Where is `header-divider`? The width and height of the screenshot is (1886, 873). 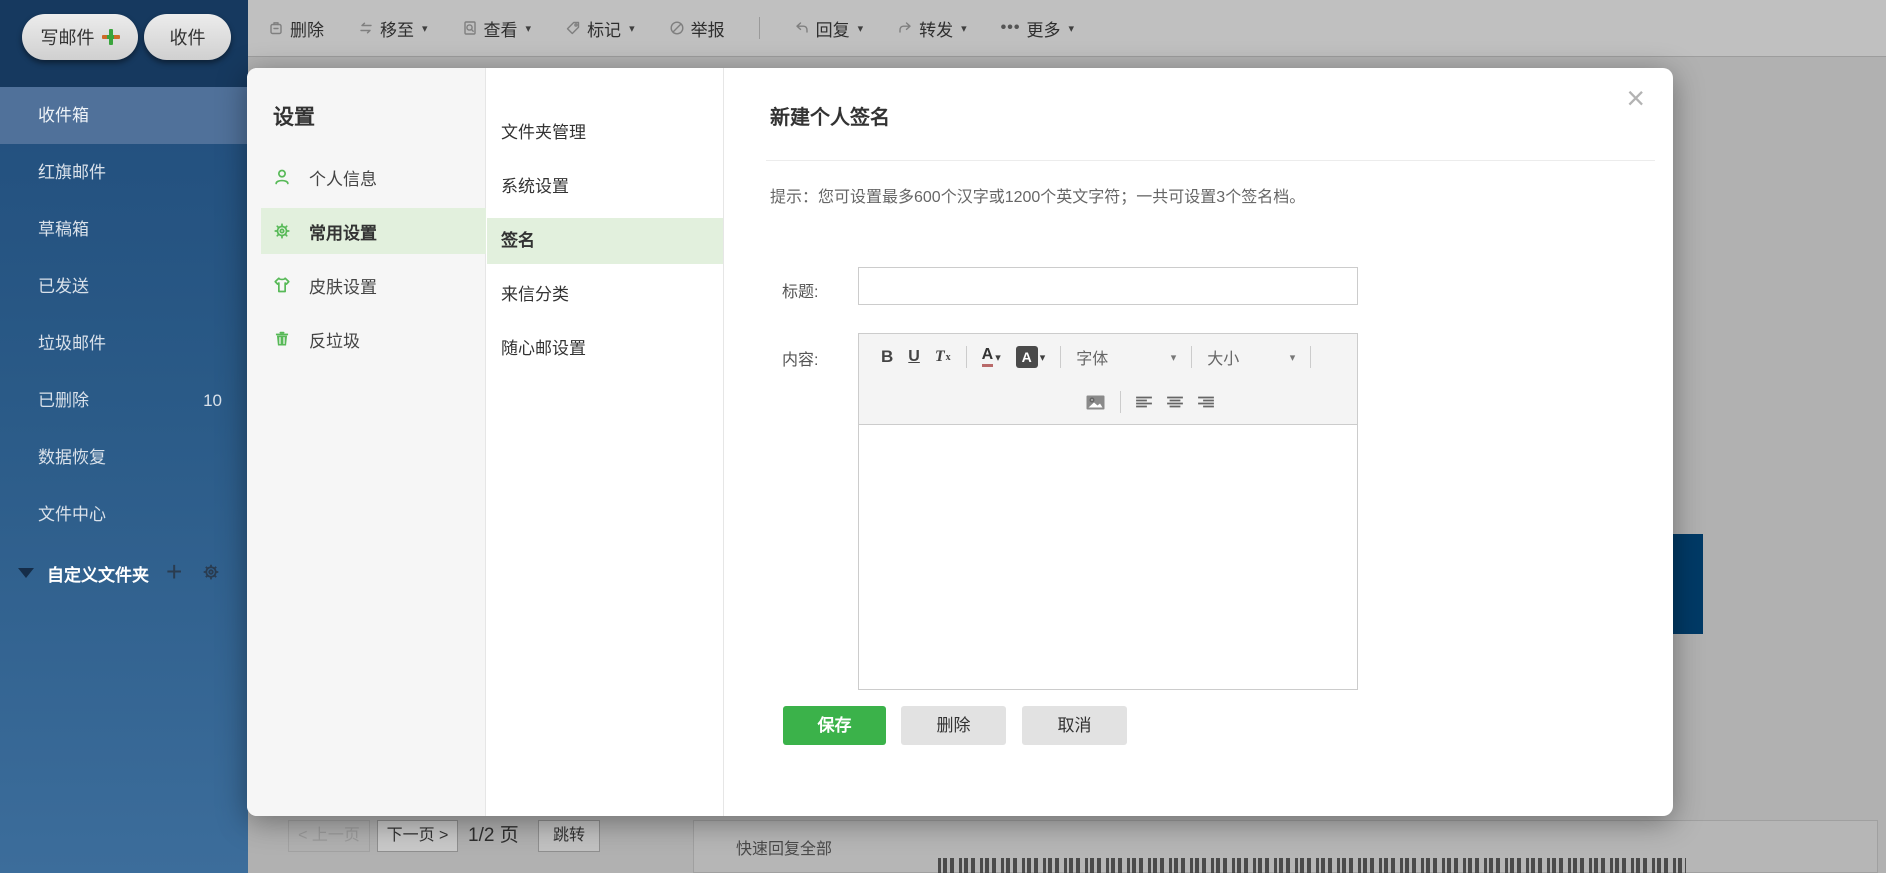
header-divider is located at coordinates (1210, 160).